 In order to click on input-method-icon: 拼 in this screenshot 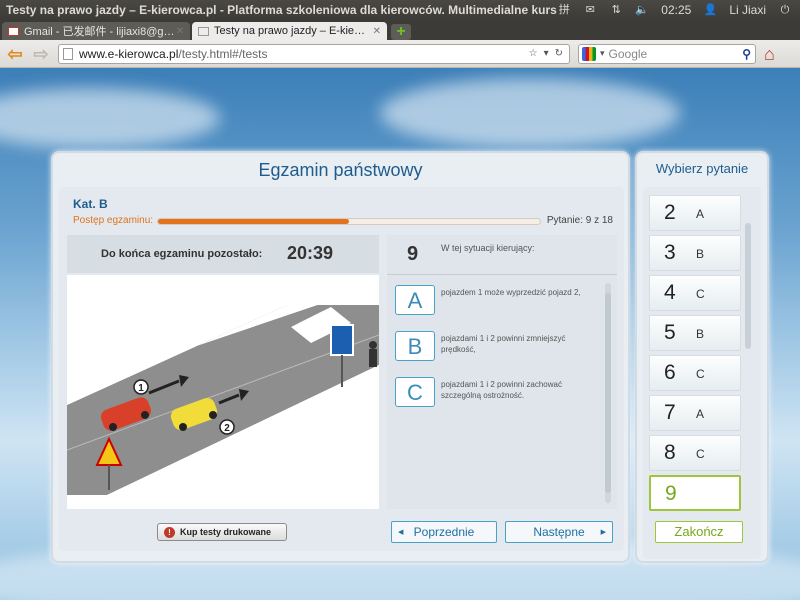, I will do `click(564, 10)`.